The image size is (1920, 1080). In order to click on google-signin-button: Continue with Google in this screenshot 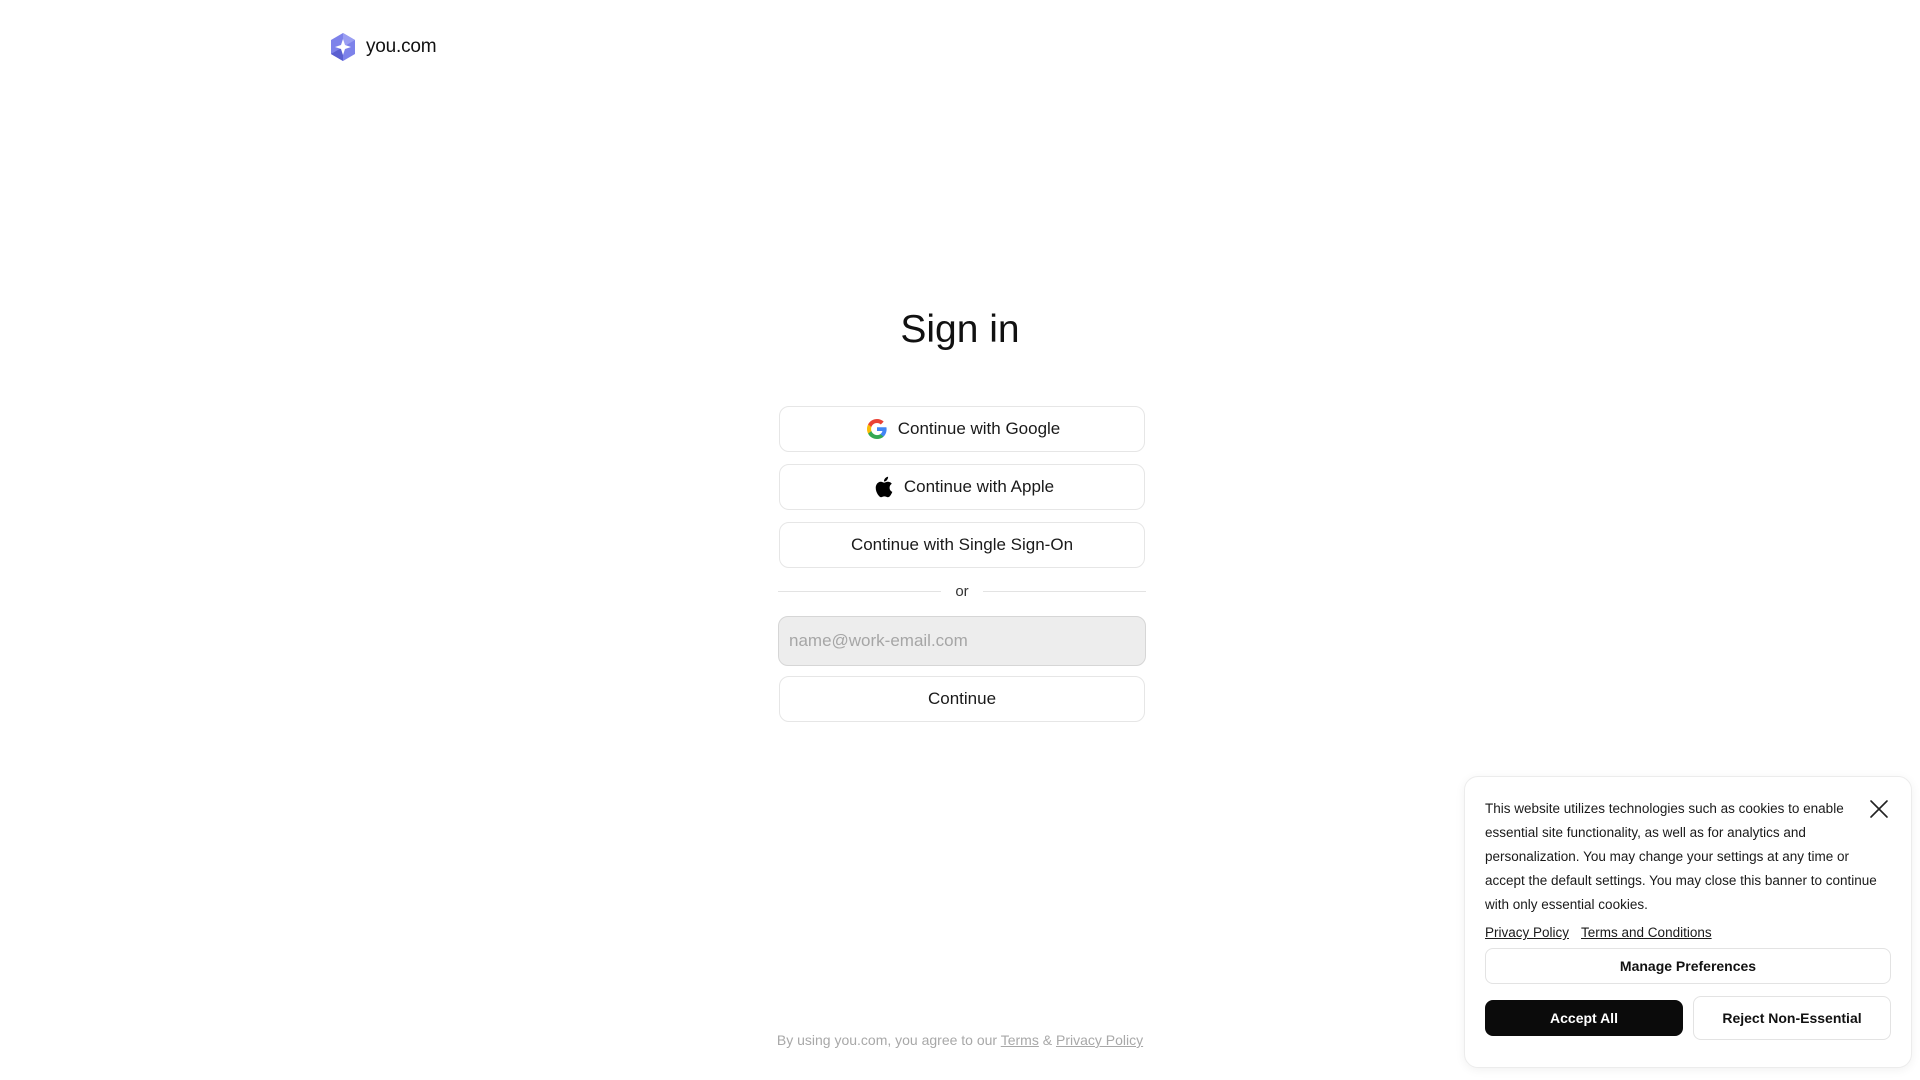, I will do `click(962, 429)`.